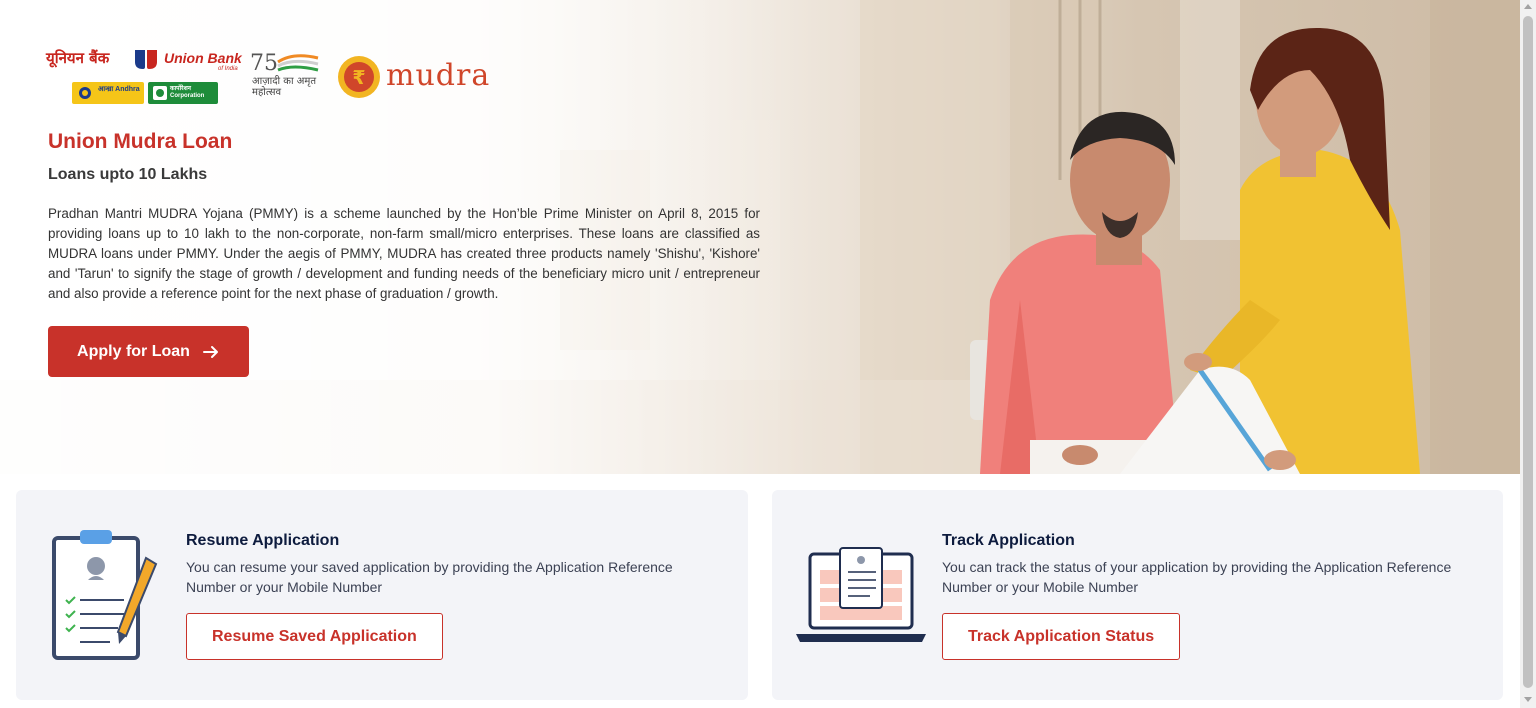 The height and width of the screenshot is (708, 1536). What do you see at coordinates (128, 174) in the screenshot?
I see `page-subtitle: Loans upto 10 Lakhs` at bounding box center [128, 174].